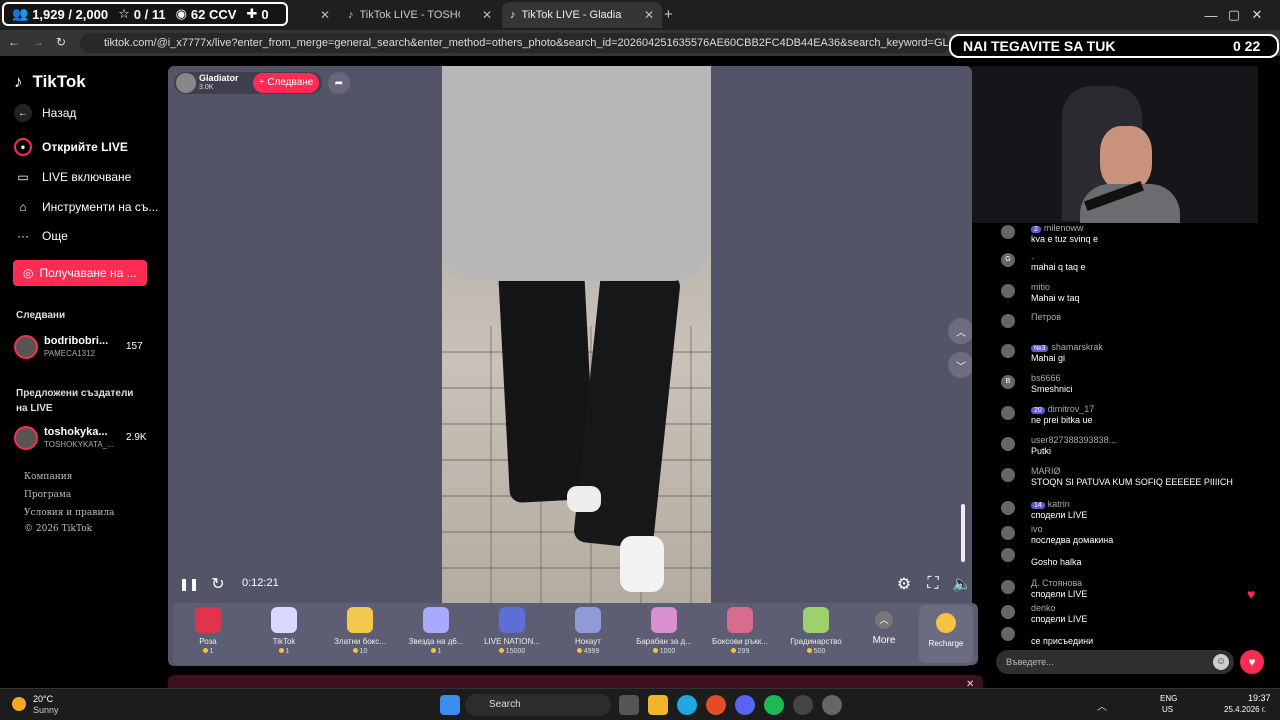 The width and height of the screenshot is (1280, 720). What do you see at coordinates (286, 83) in the screenshot?
I see `follow-button: + Следване` at bounding box center [286, 83].